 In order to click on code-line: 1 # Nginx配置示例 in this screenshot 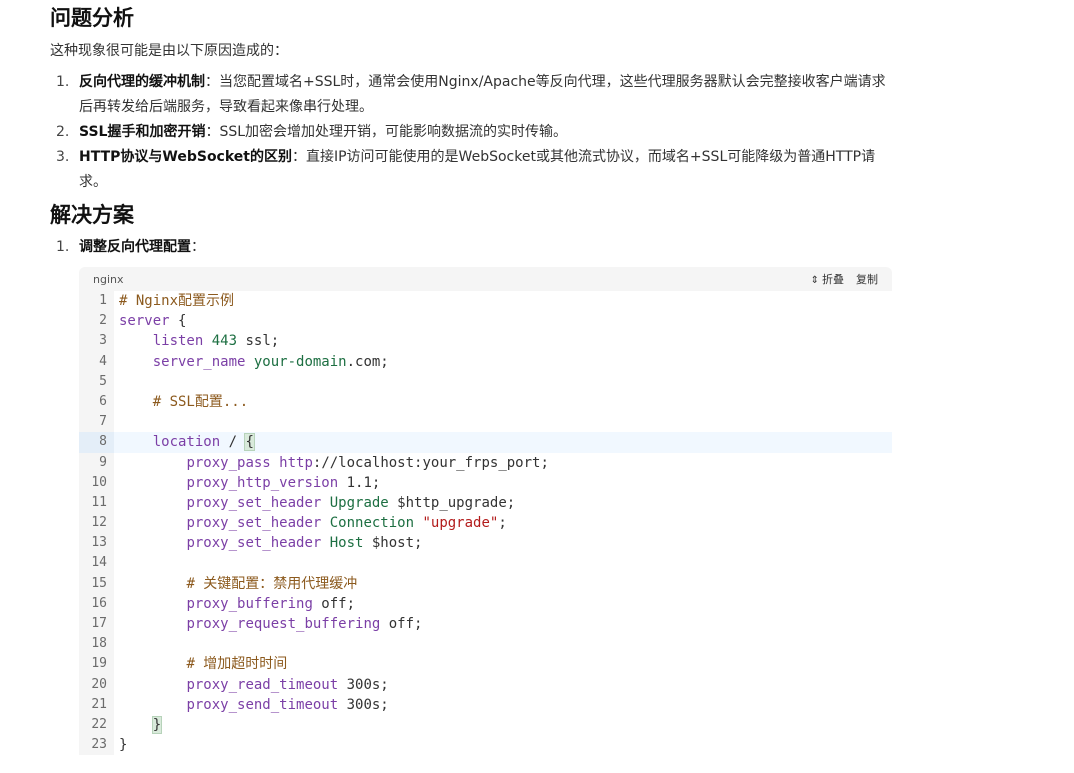, I will do `click(485, 301)`.